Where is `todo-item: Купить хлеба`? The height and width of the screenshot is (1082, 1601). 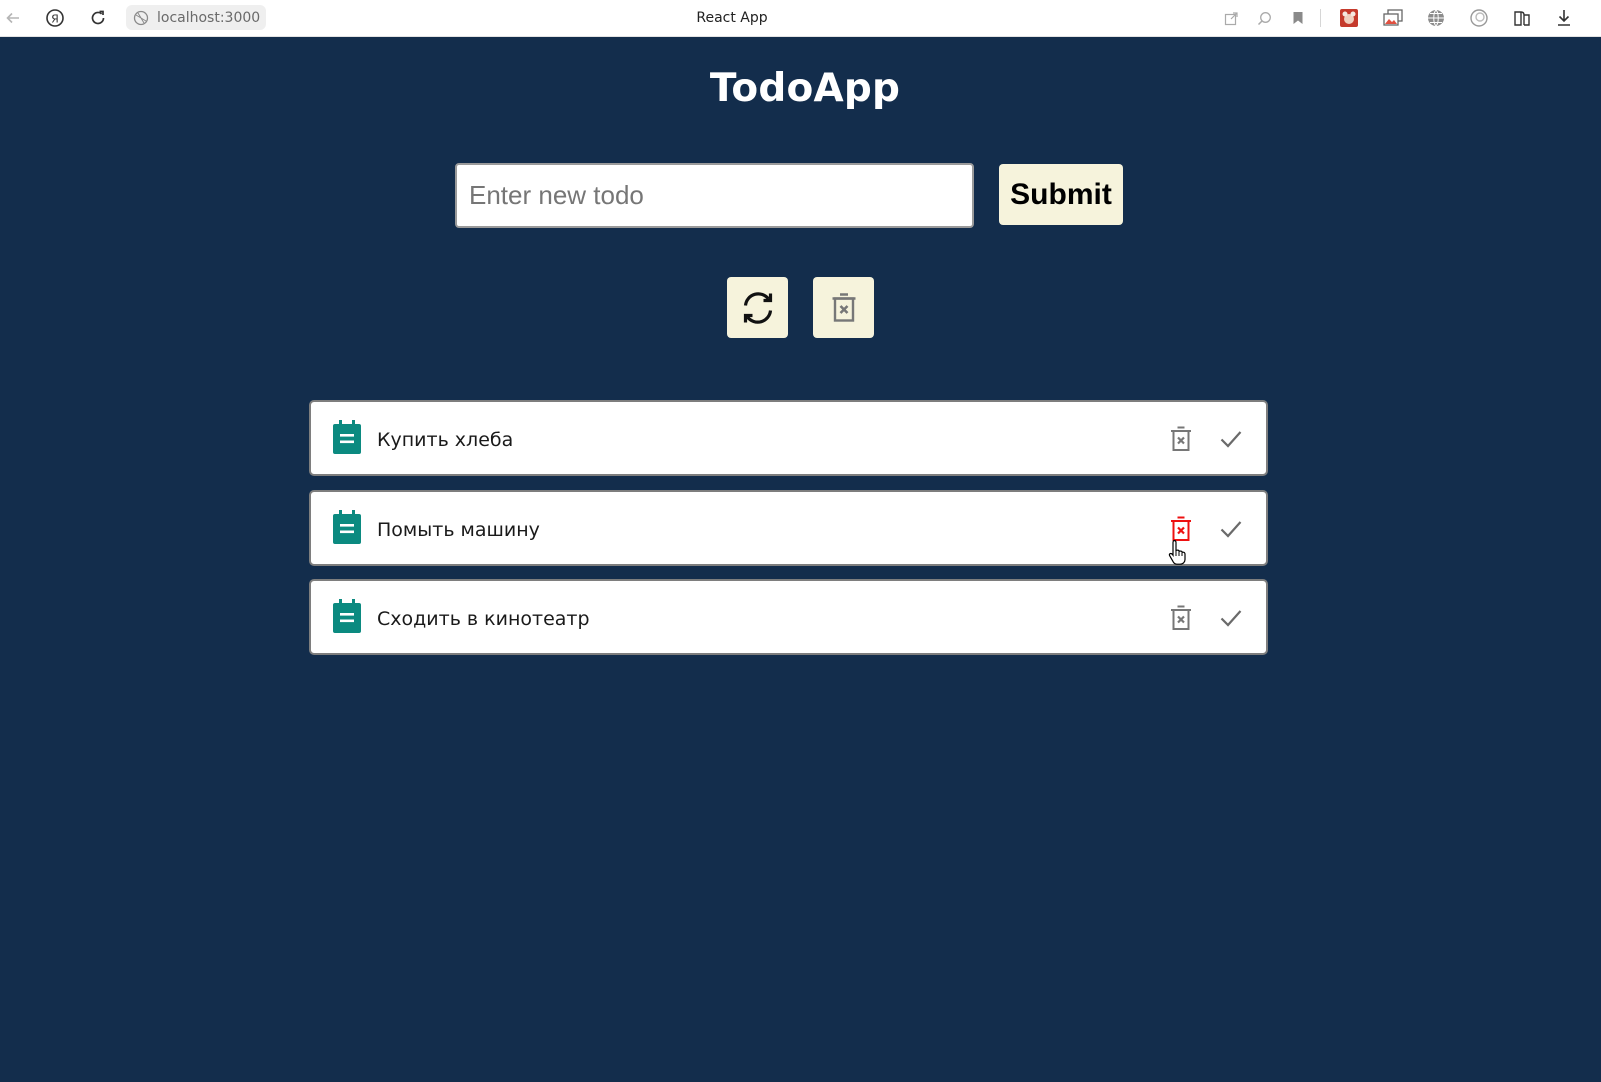 todo-item: Купить хлеба is located at coordinates (788, 438).